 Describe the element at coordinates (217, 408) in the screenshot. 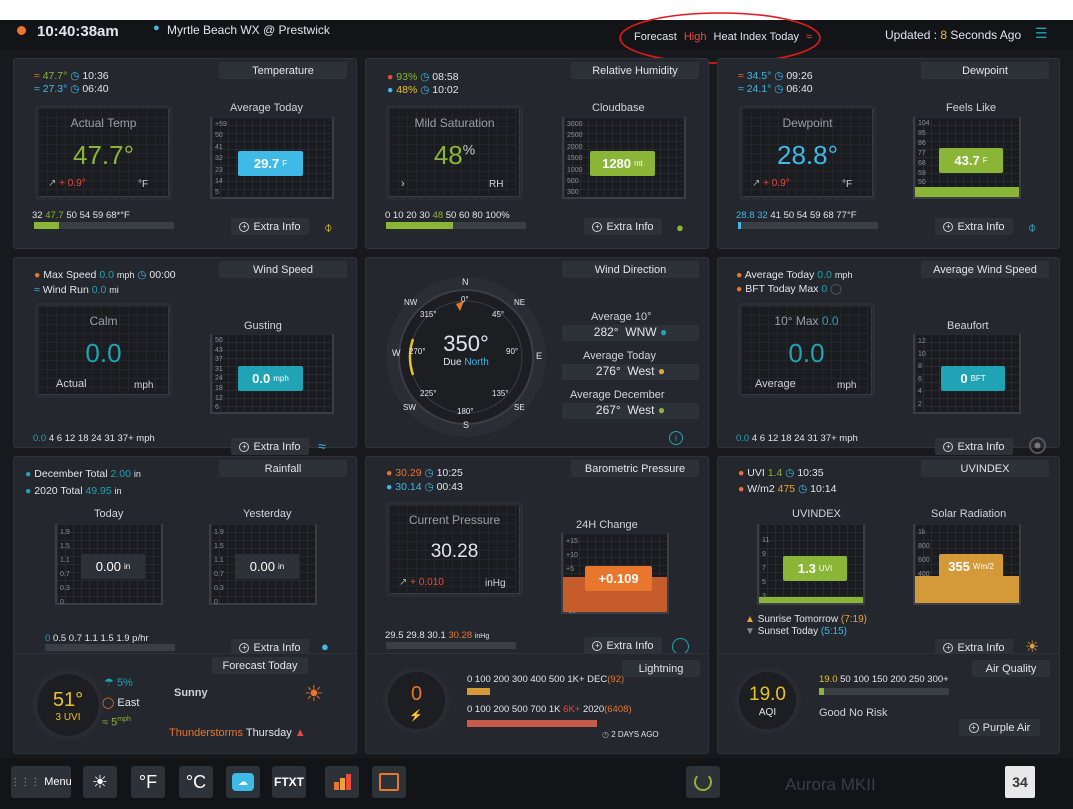

I see `scale-tick: 6` at that location.